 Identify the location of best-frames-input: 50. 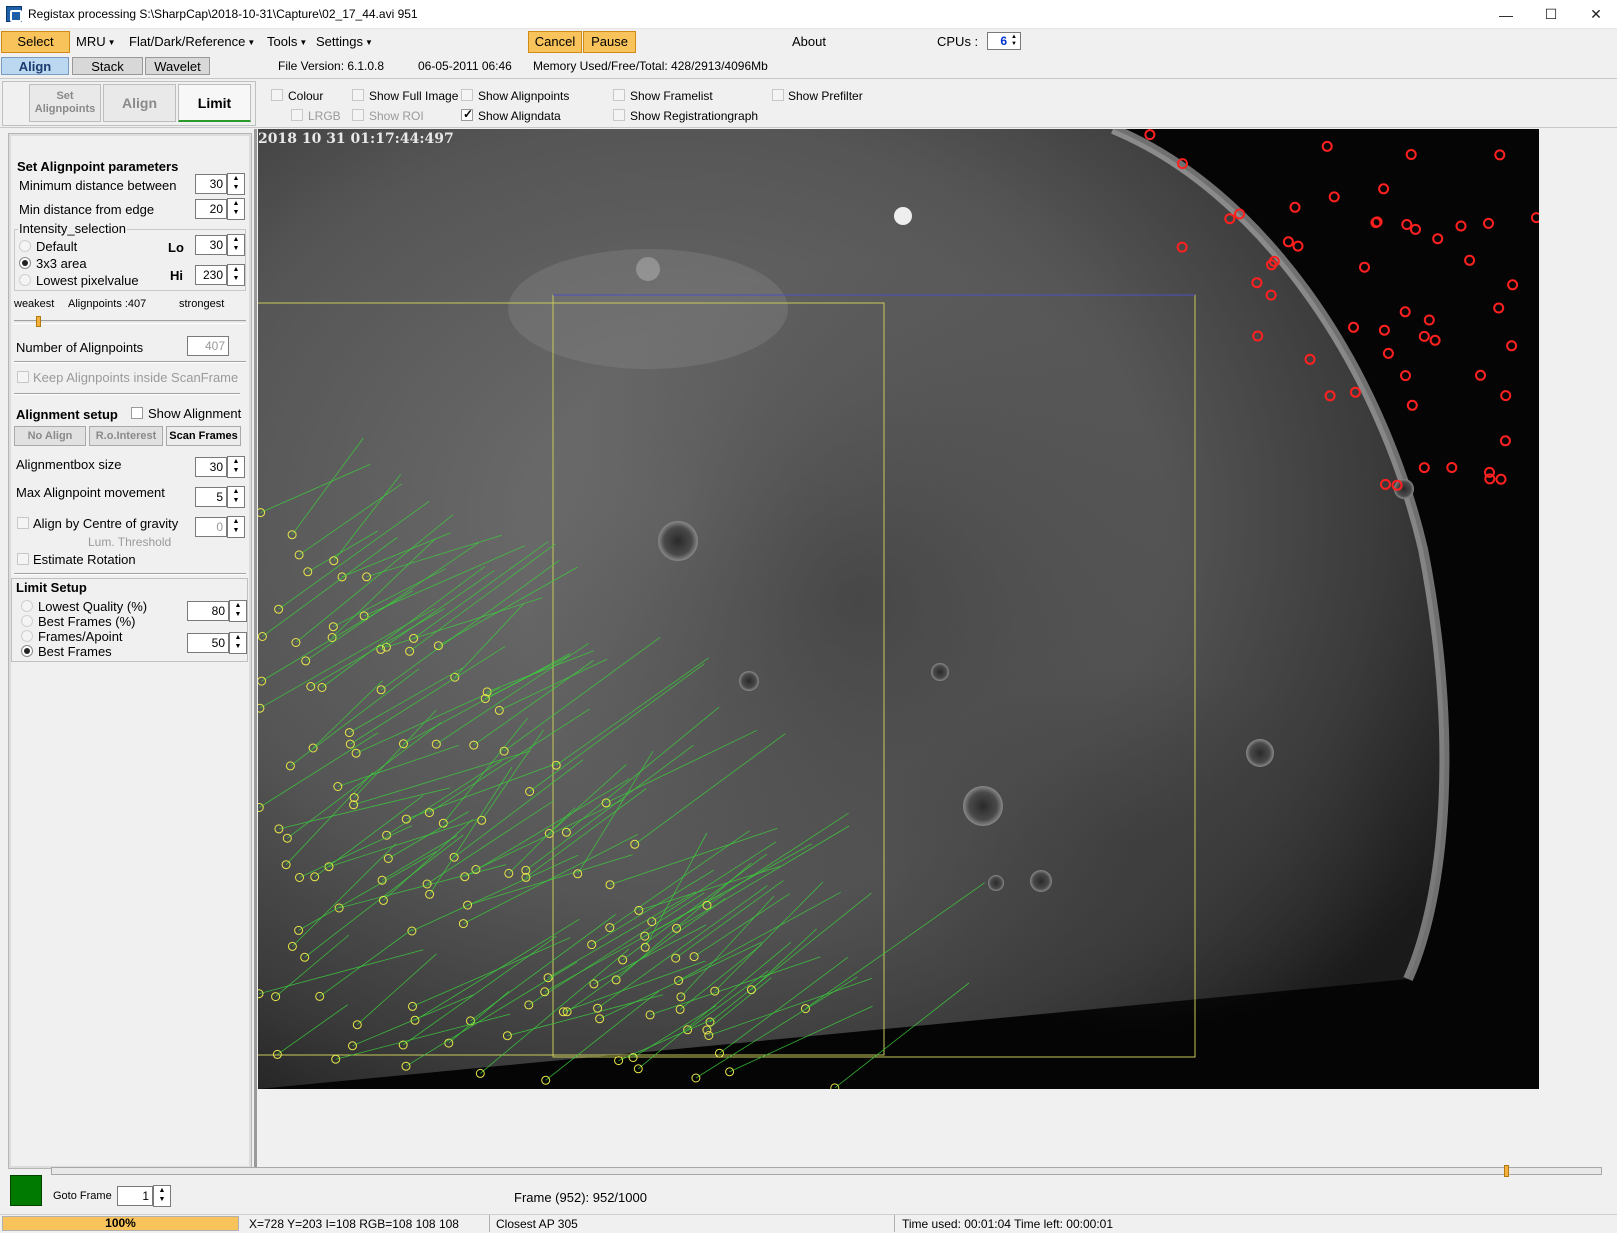
(208, 643).